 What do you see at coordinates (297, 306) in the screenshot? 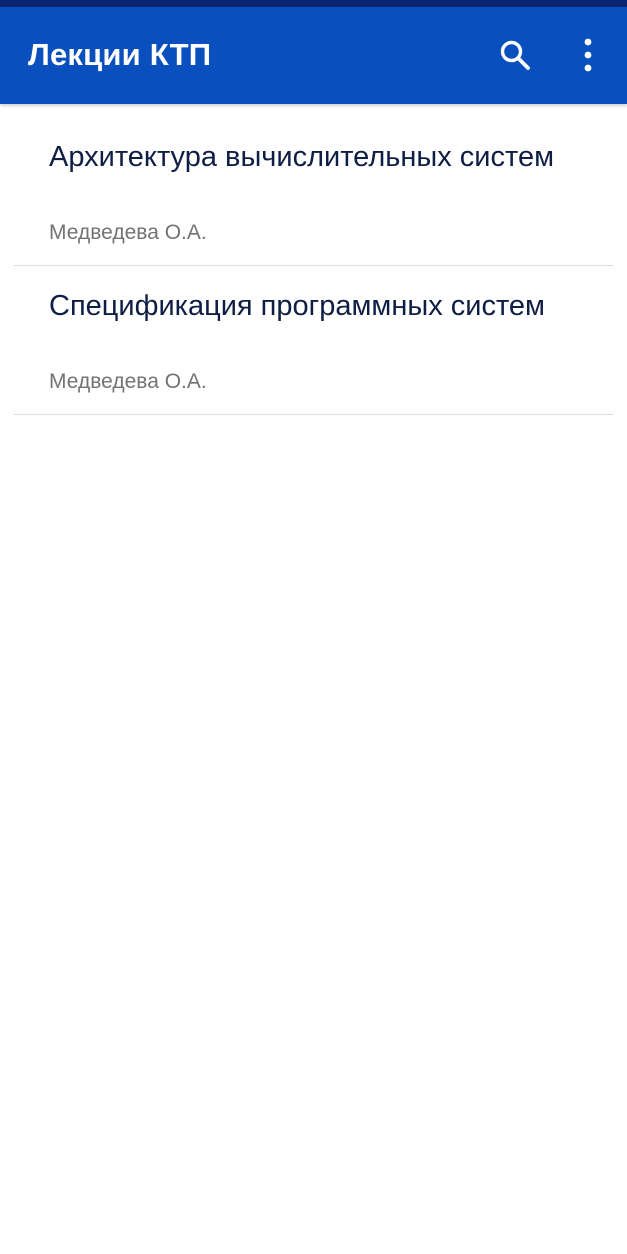
I see `lecture-title: Спецификация программных систем` at bounding box center [297, 306].